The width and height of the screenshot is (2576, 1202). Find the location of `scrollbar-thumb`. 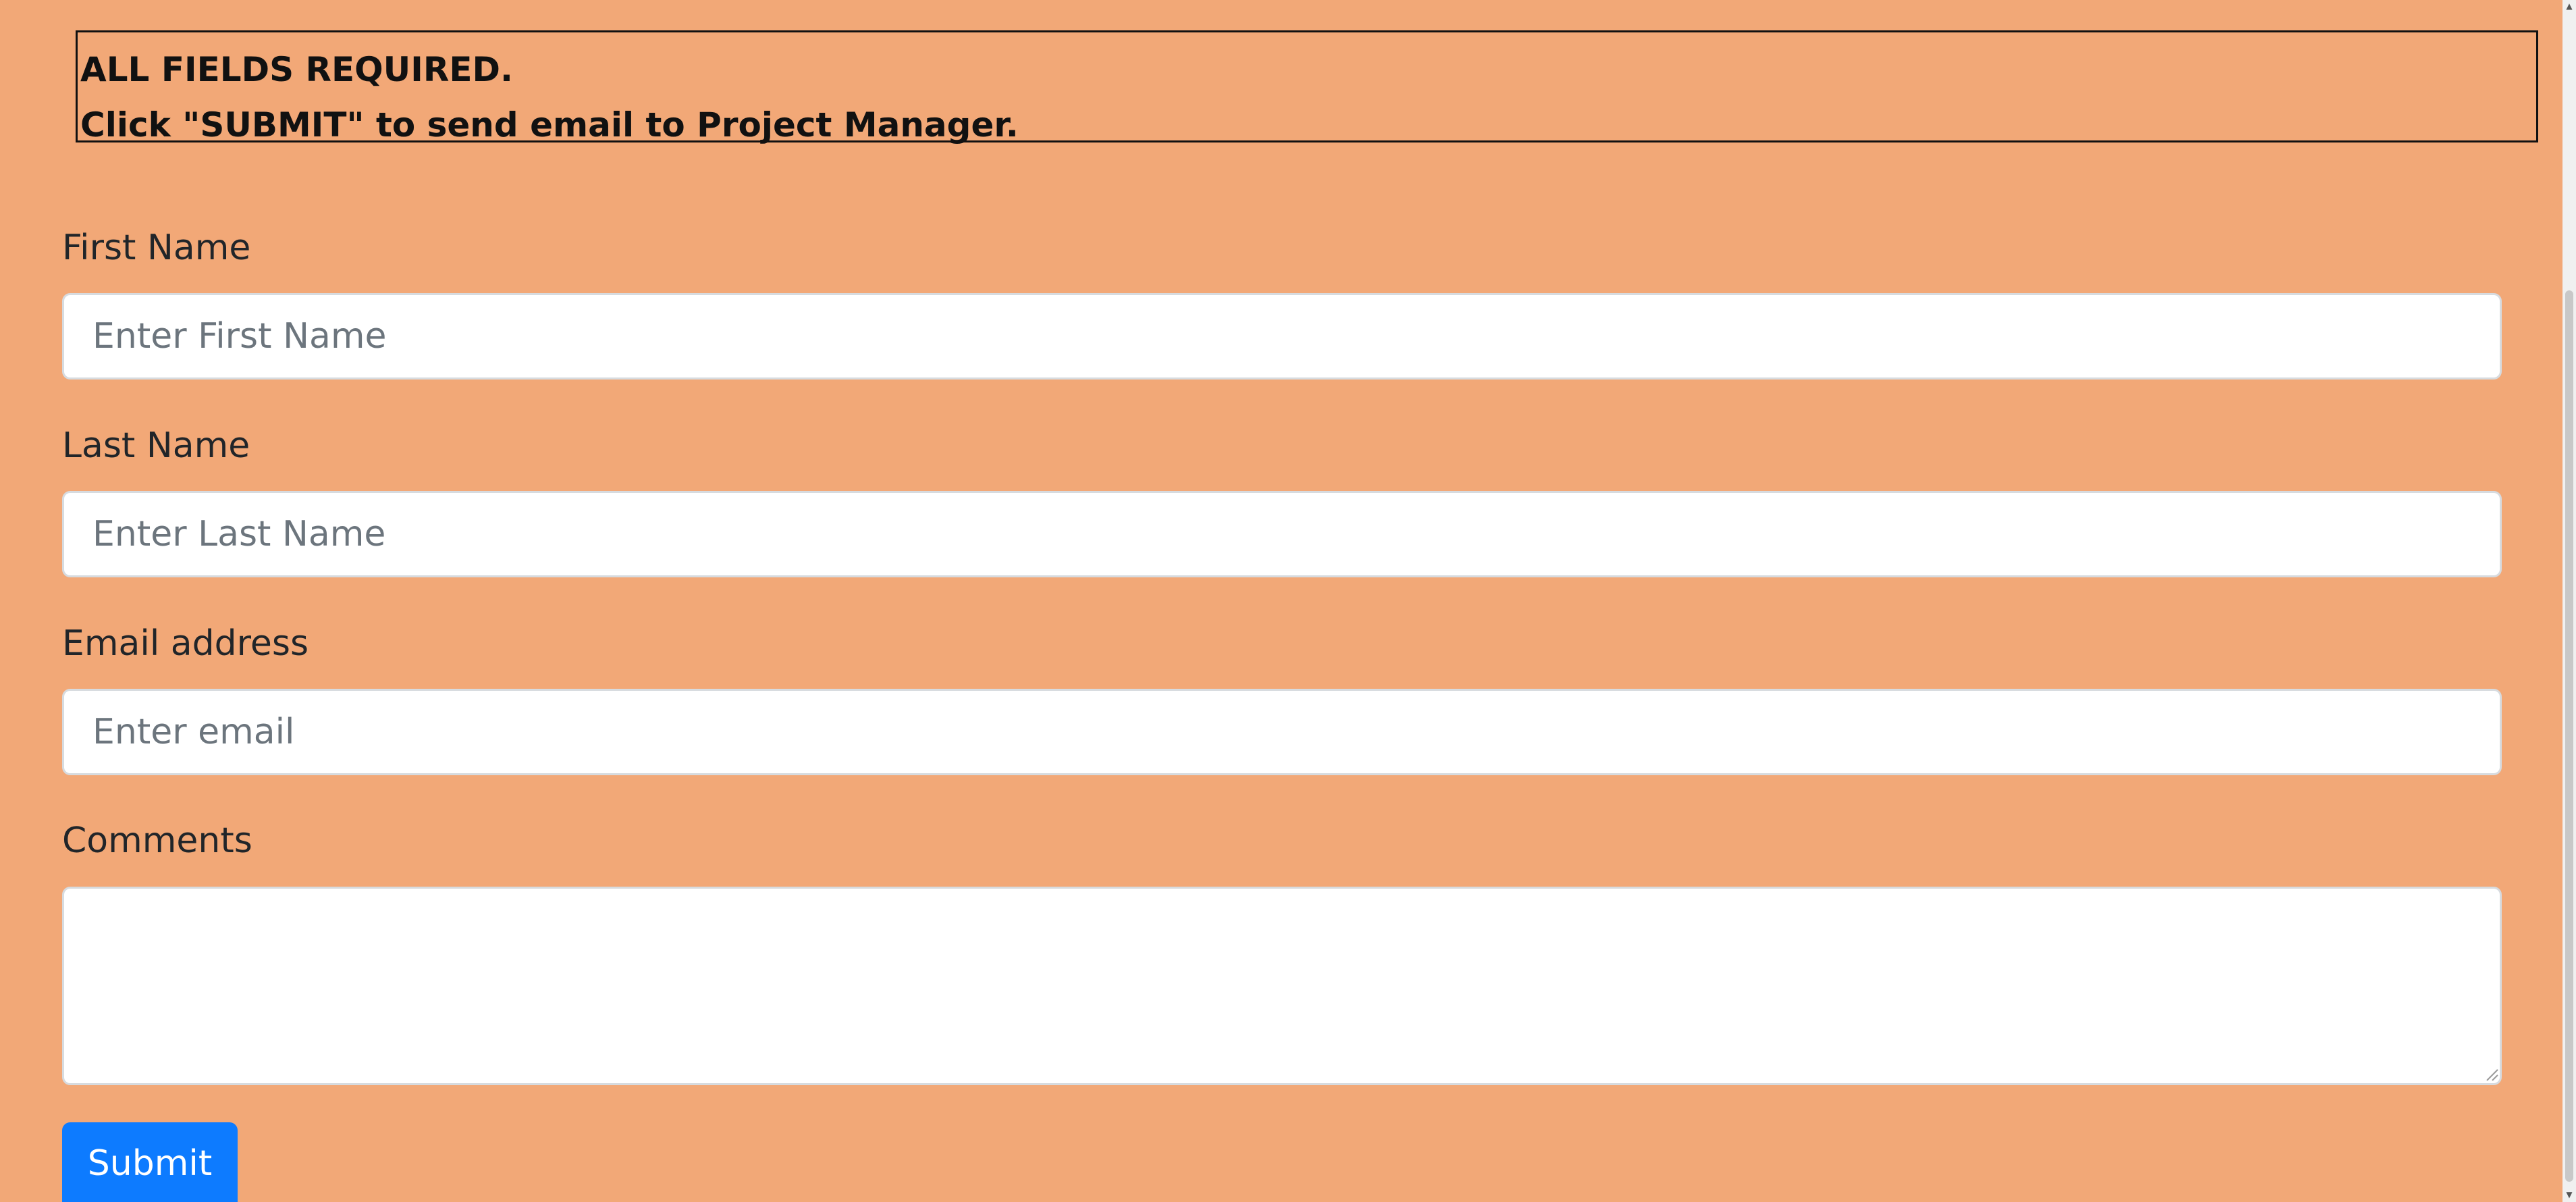

scrollbar-thumb is located at coordinates (2569, 736).